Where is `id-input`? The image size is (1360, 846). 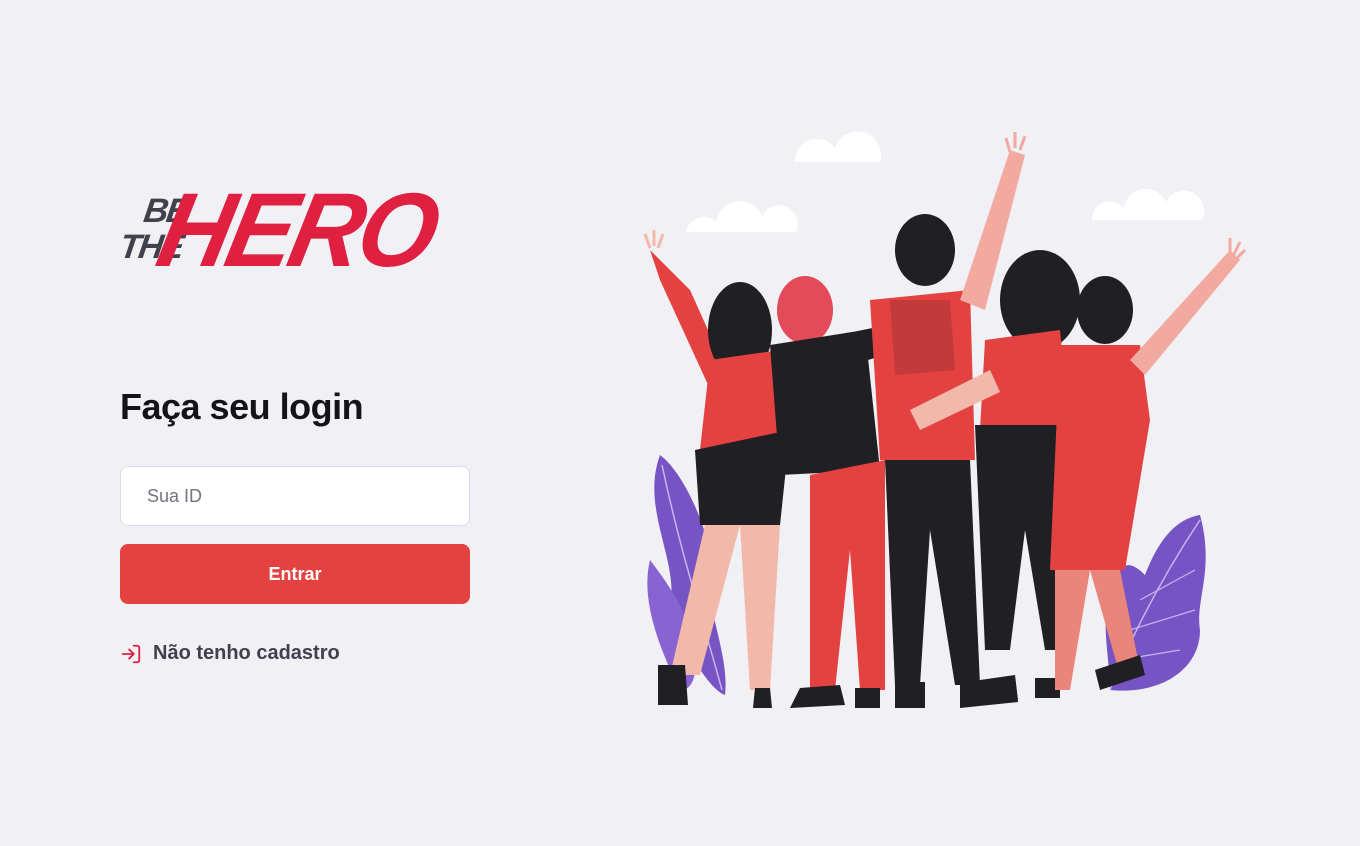
id-input is located at coordinates (295, 496).